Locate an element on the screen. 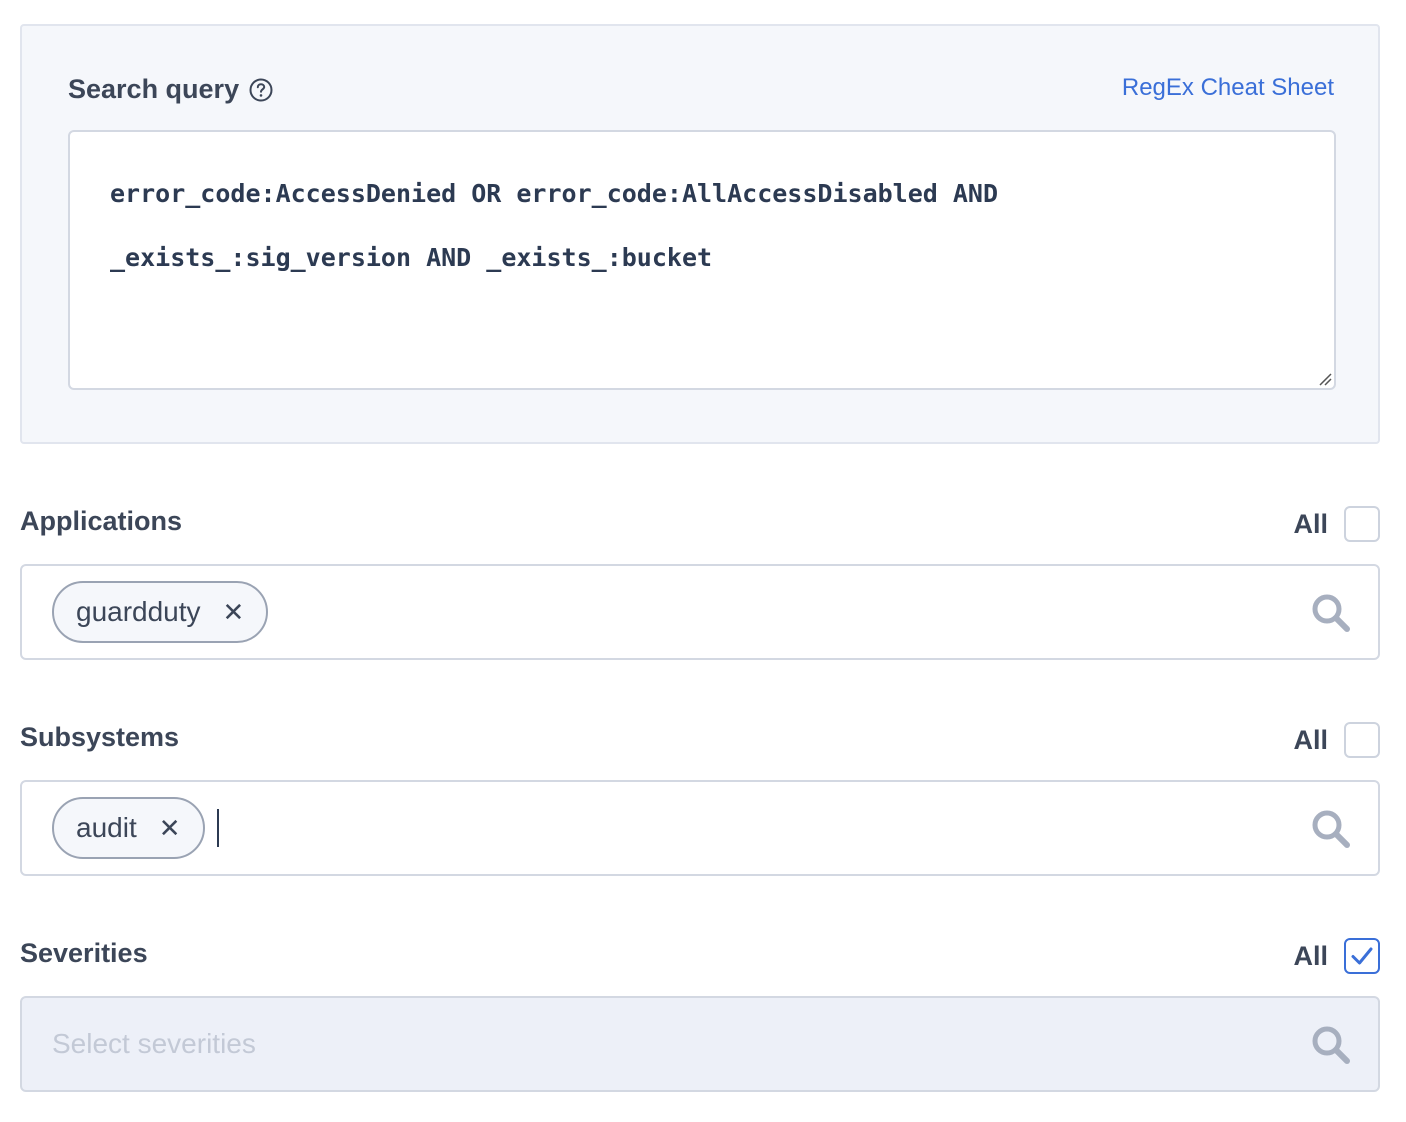 Image resolution: width=1406 pixels, height=1122 pixels. regex-cheat-sheet-link: RegEx Cheat Sheet is located at coordinates (1228, 88).